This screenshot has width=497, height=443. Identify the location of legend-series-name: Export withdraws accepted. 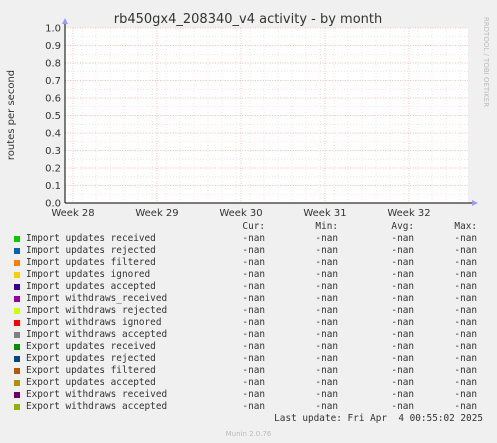
(97, 406).